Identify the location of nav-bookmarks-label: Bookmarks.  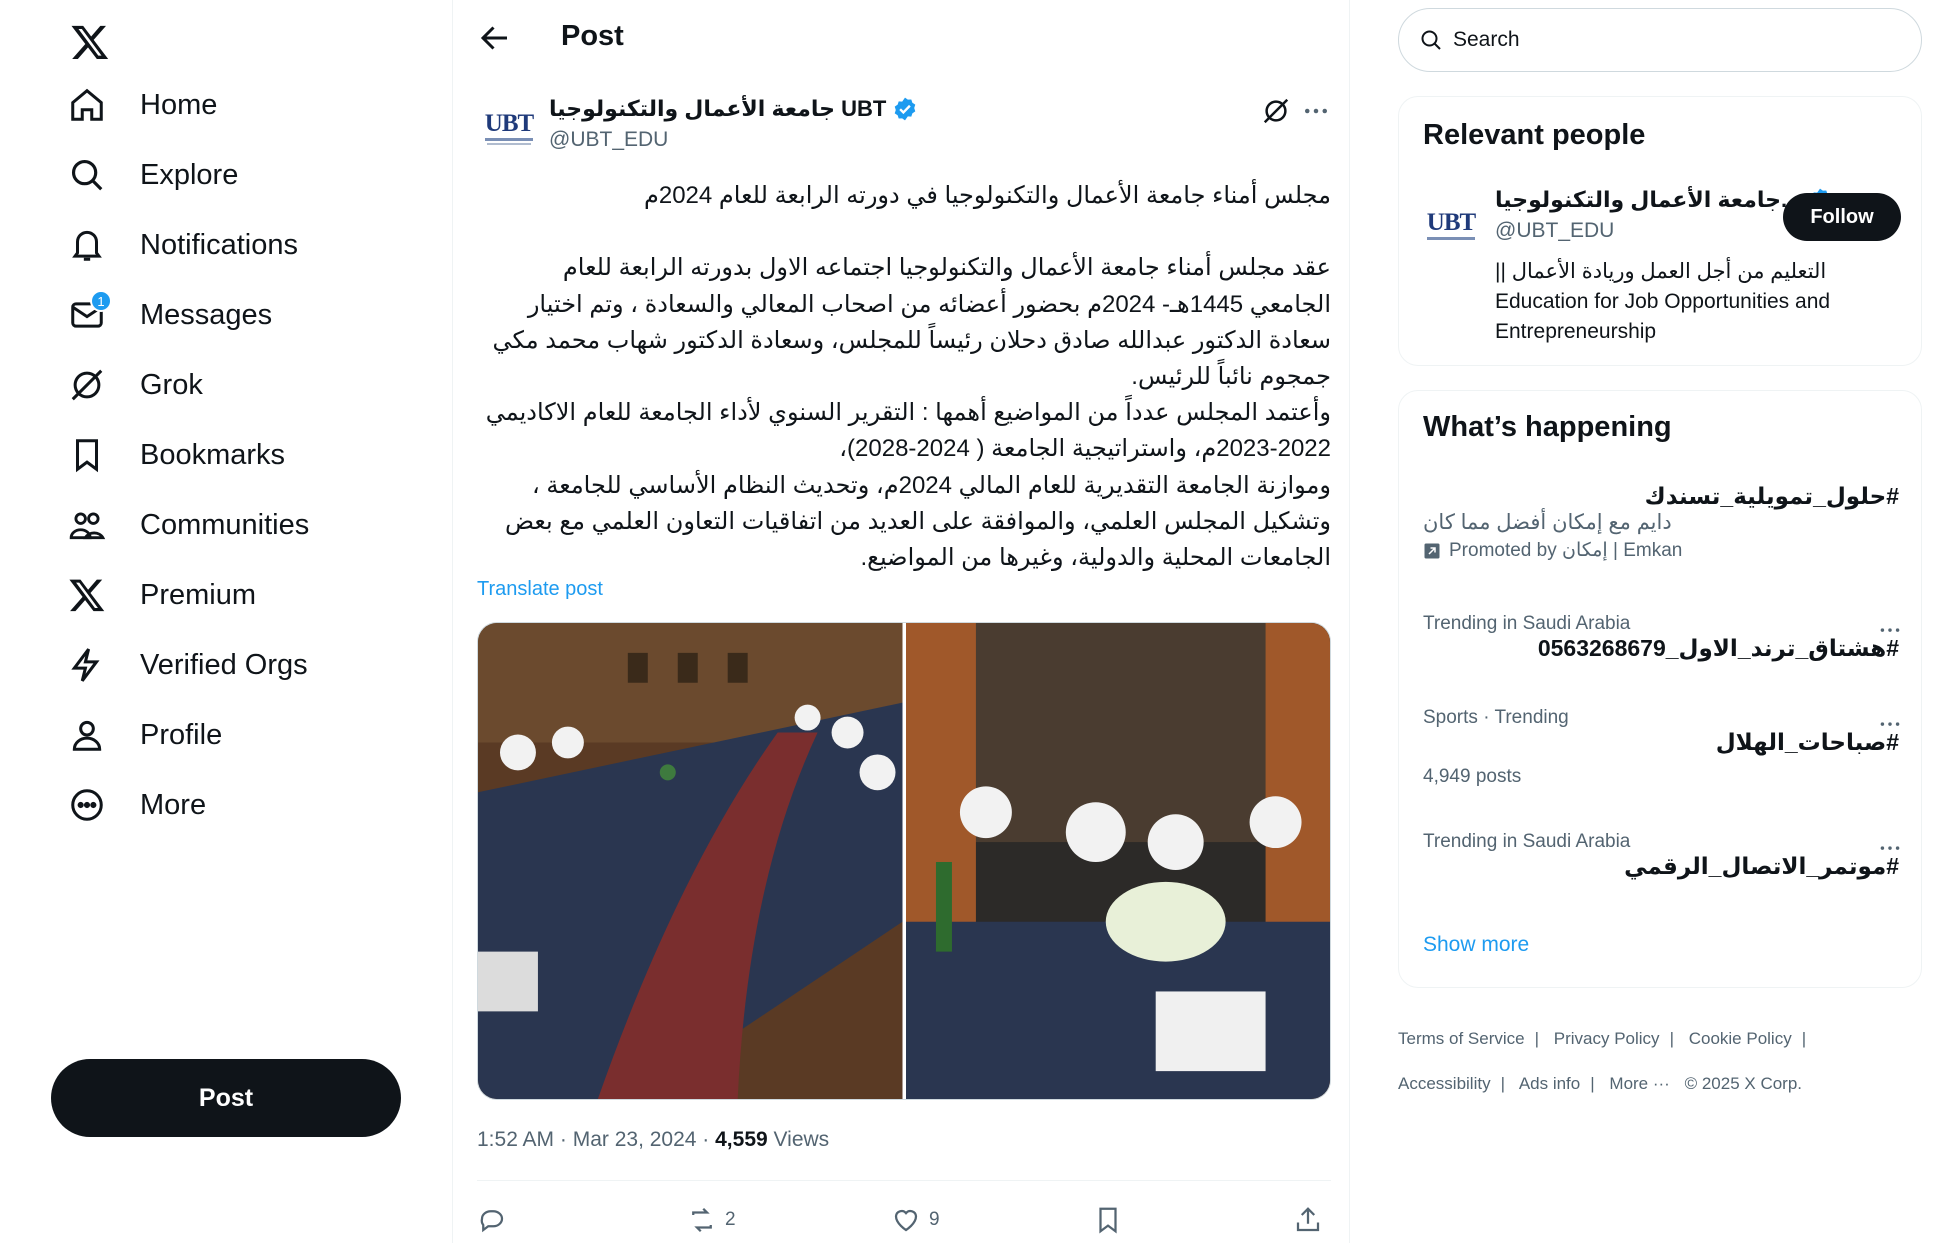
(213, 454).